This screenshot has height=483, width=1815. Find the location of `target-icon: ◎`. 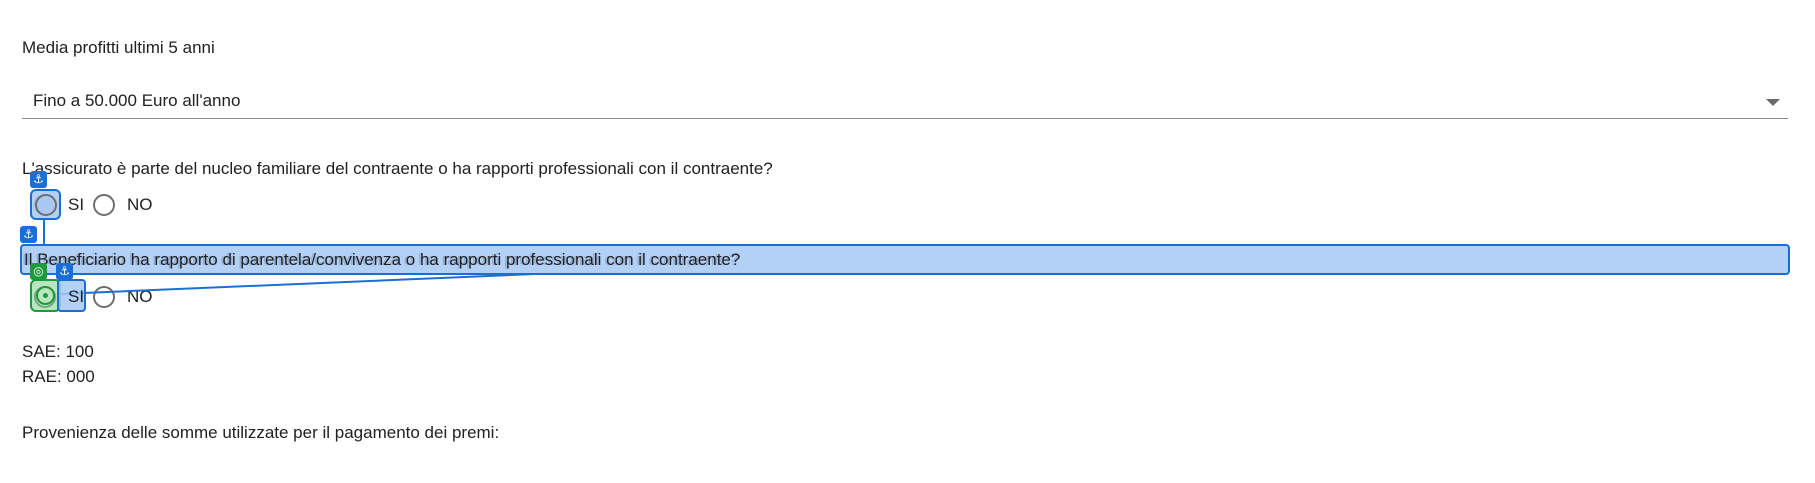

target-icon: ◎ is located at coordinates (38, 271).